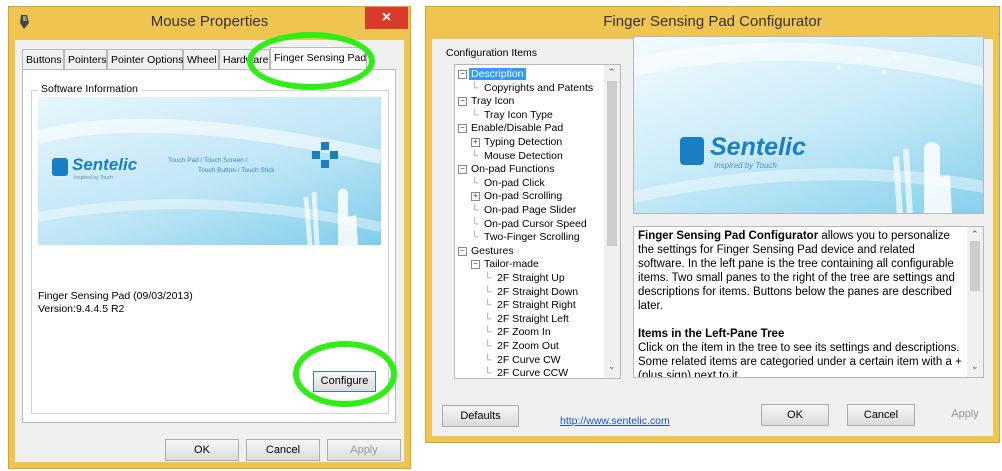  What do you see at coordinates (692, 151) in the screenshot?
I see `sentelic-logo-icon` at bounding box center [692, 151].